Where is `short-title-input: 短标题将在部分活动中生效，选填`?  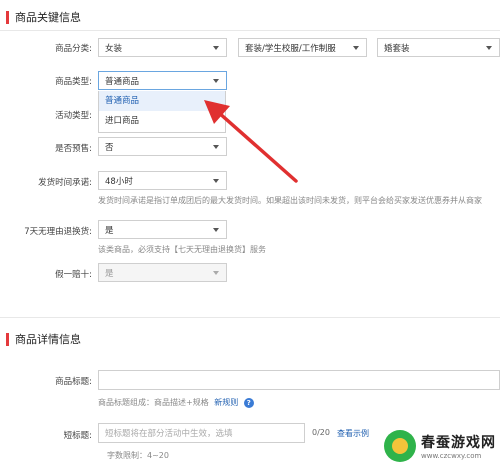
short-title-input: 短标题将在部分活动中生效，选填 is located at coordinates (201, 433).